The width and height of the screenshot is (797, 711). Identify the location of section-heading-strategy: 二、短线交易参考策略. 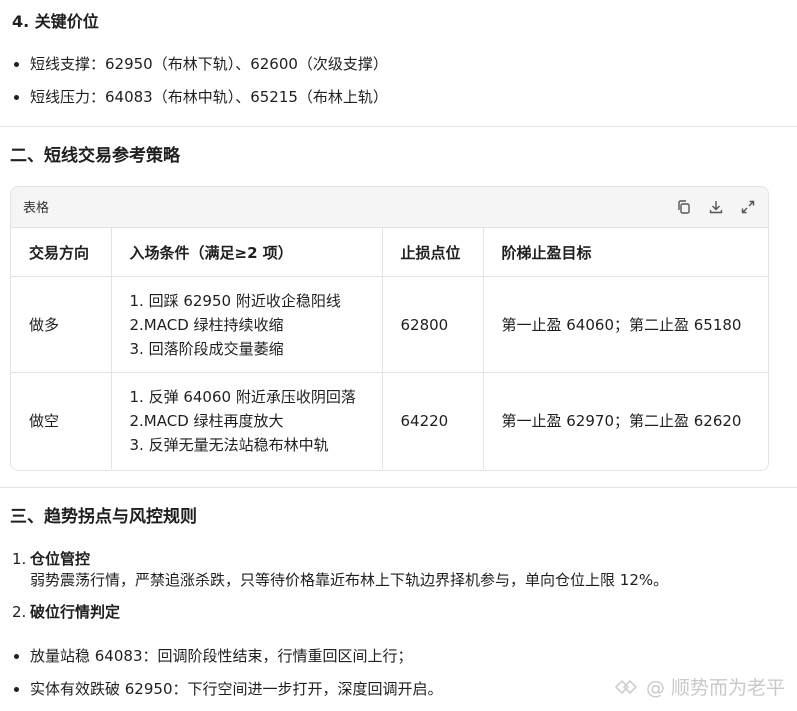
(95, 156).